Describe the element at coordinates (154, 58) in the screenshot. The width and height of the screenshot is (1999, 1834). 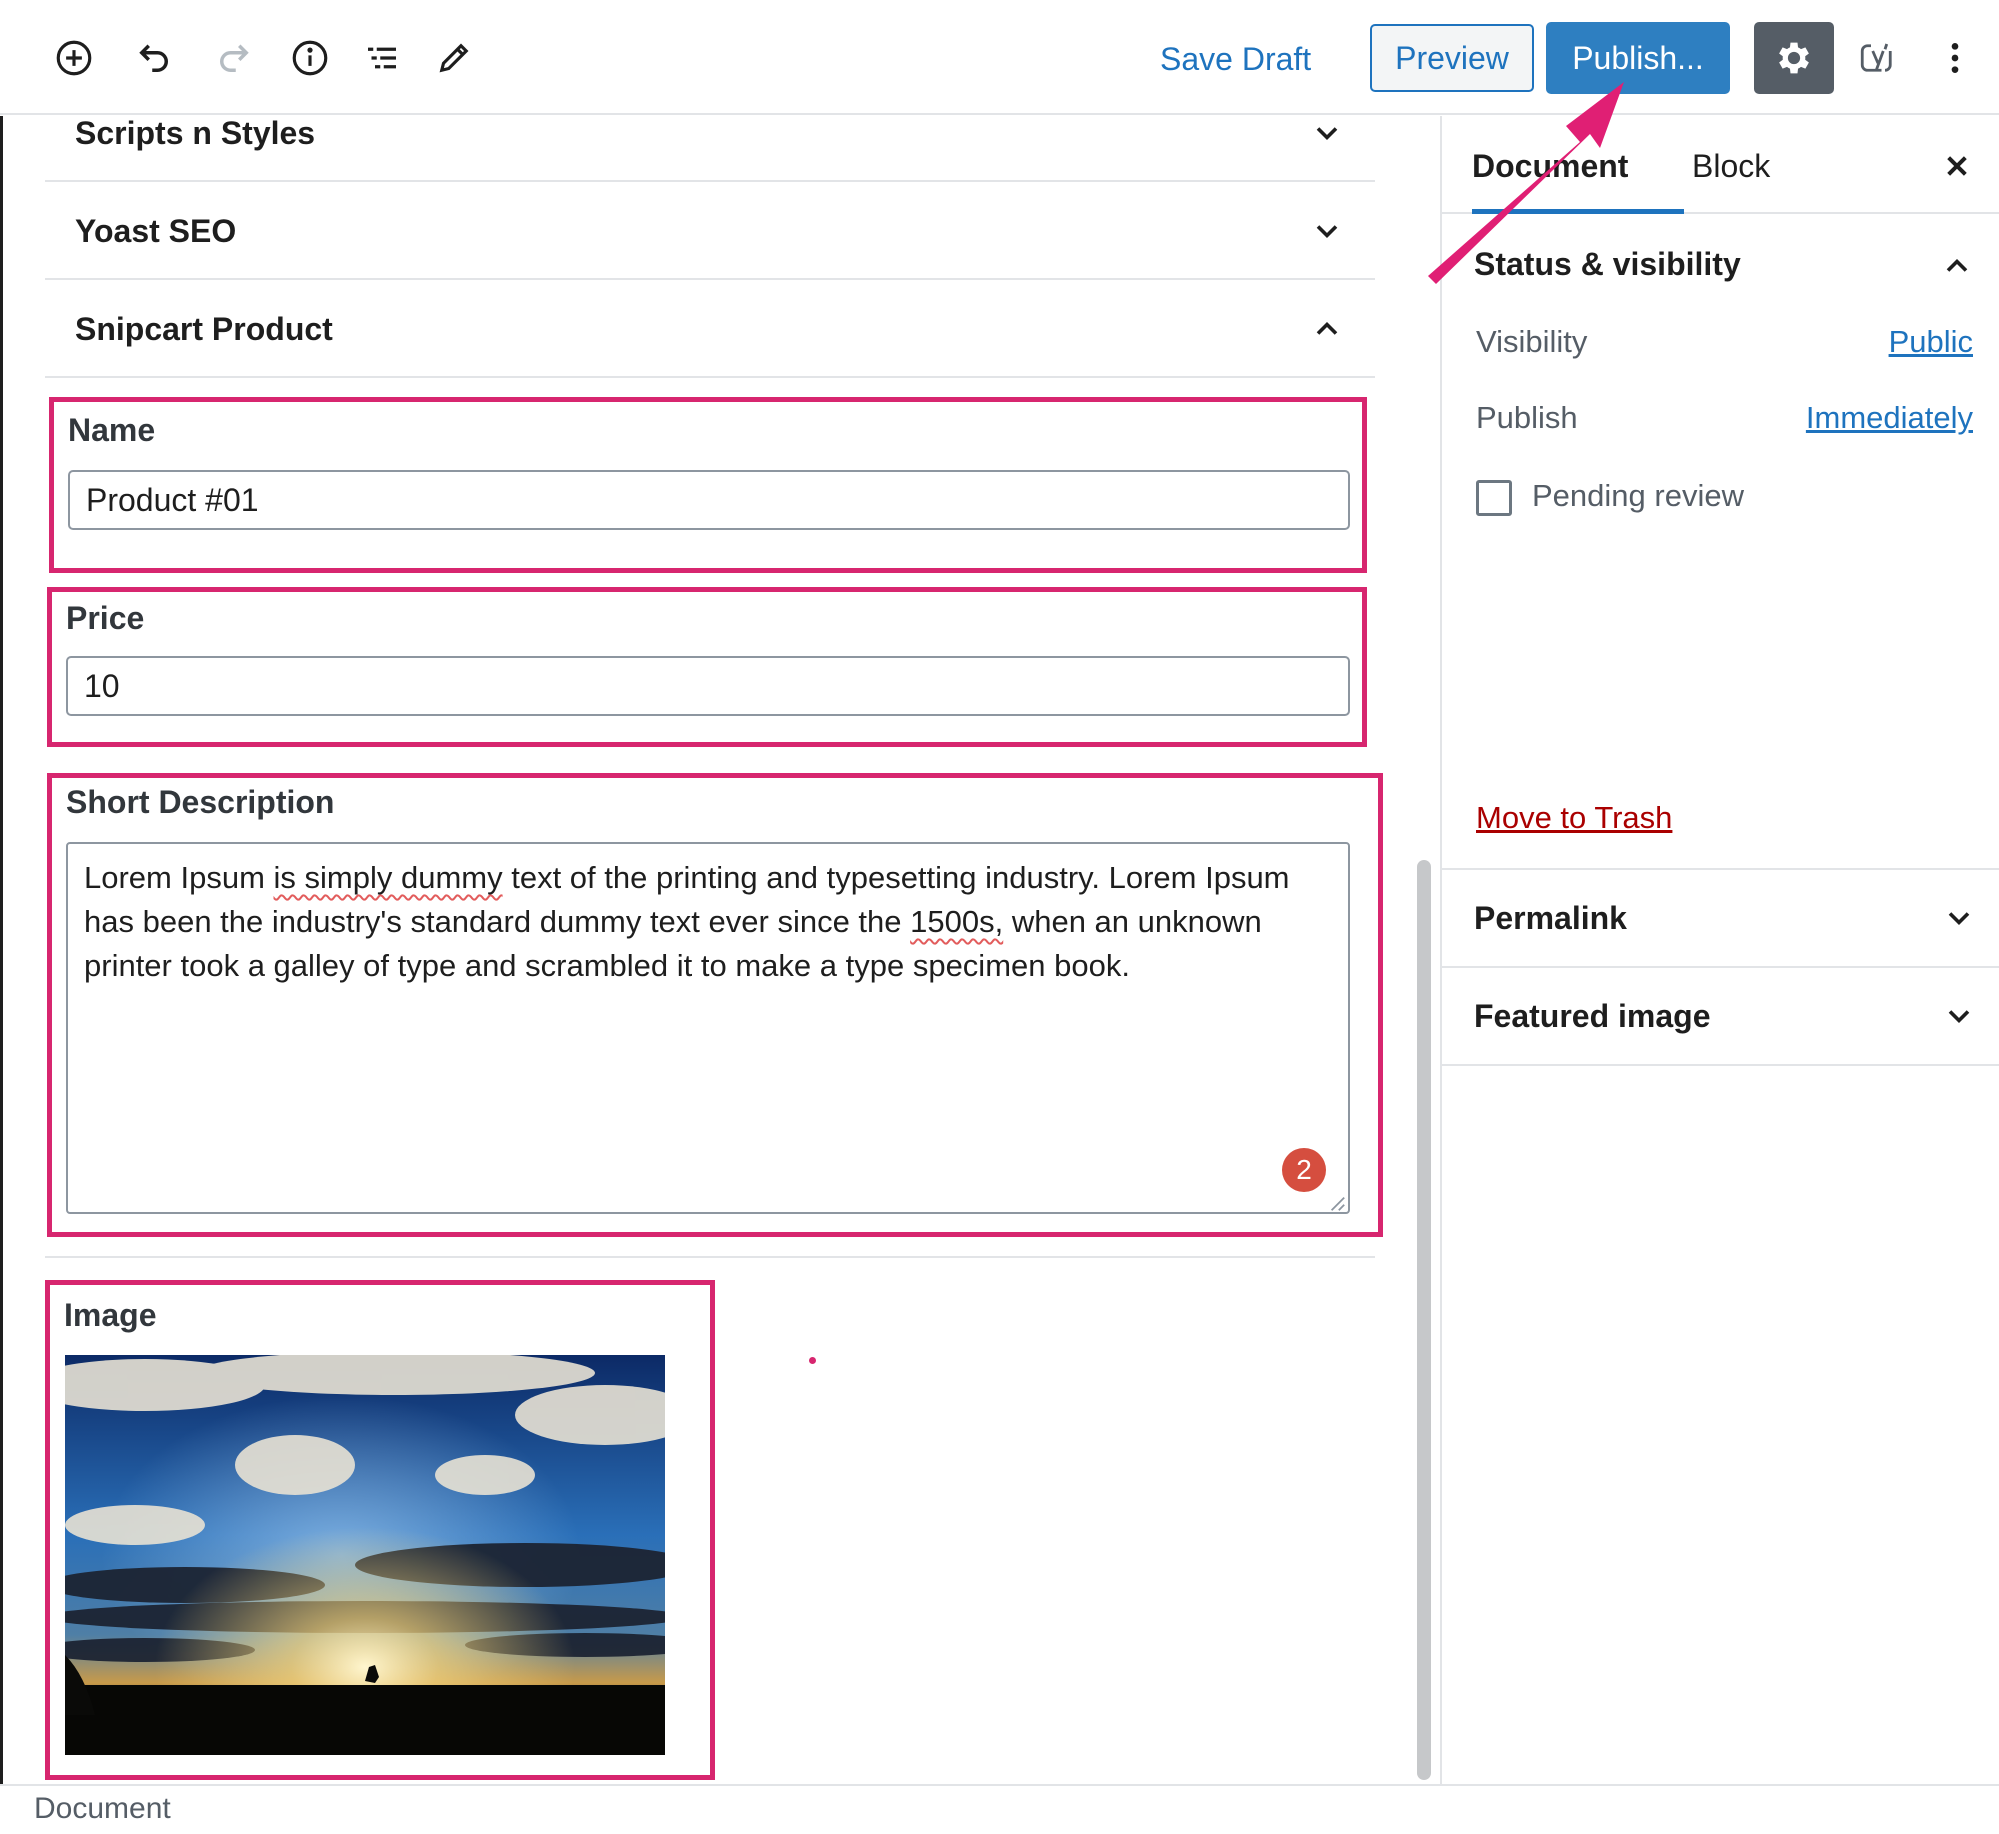
I see `undo-icon` at that location.